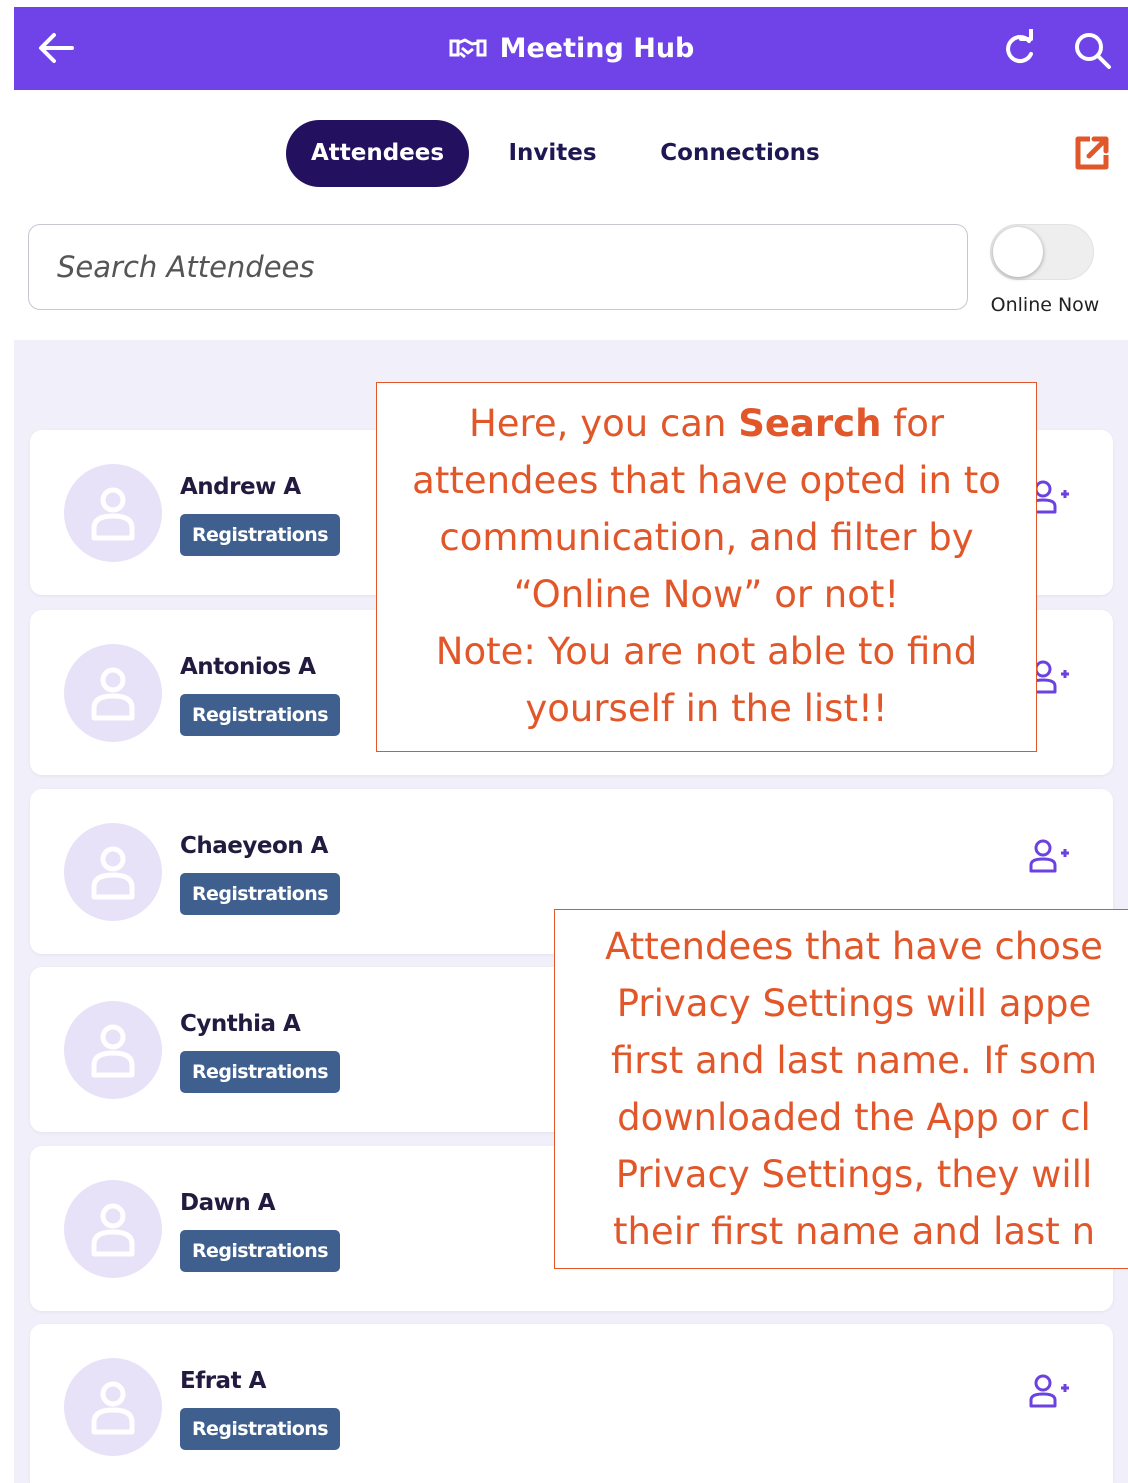  I want to click on online-now-label: Online Now, so click(1045, 305).